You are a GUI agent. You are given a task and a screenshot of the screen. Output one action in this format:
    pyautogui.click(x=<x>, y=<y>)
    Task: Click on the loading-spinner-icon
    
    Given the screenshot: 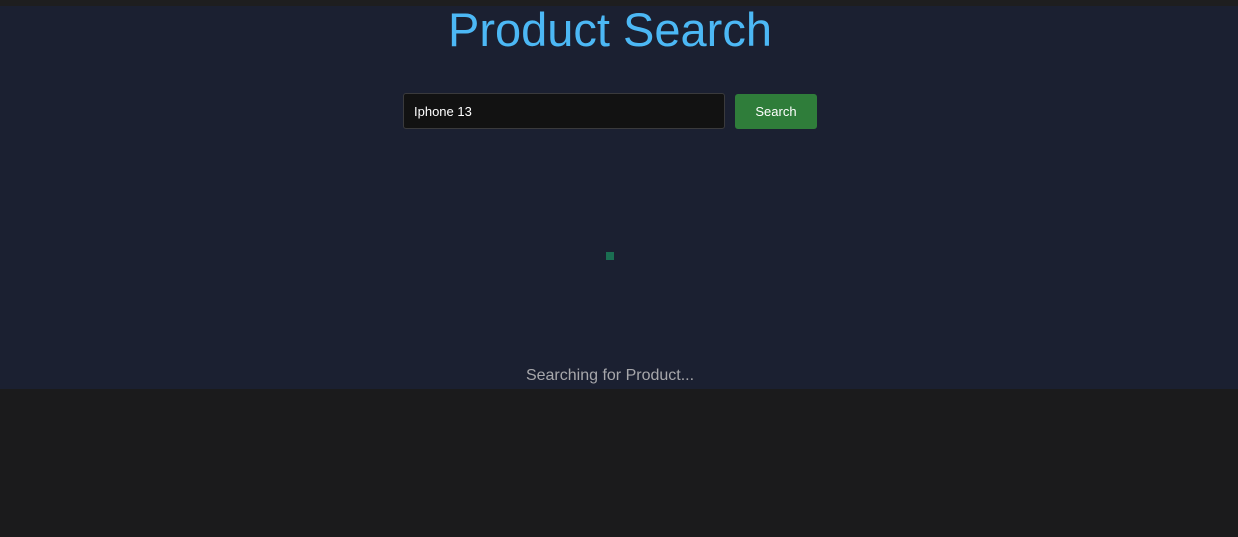 What is the action you would take?
    pyautogui.click(x=610, y=256)
    